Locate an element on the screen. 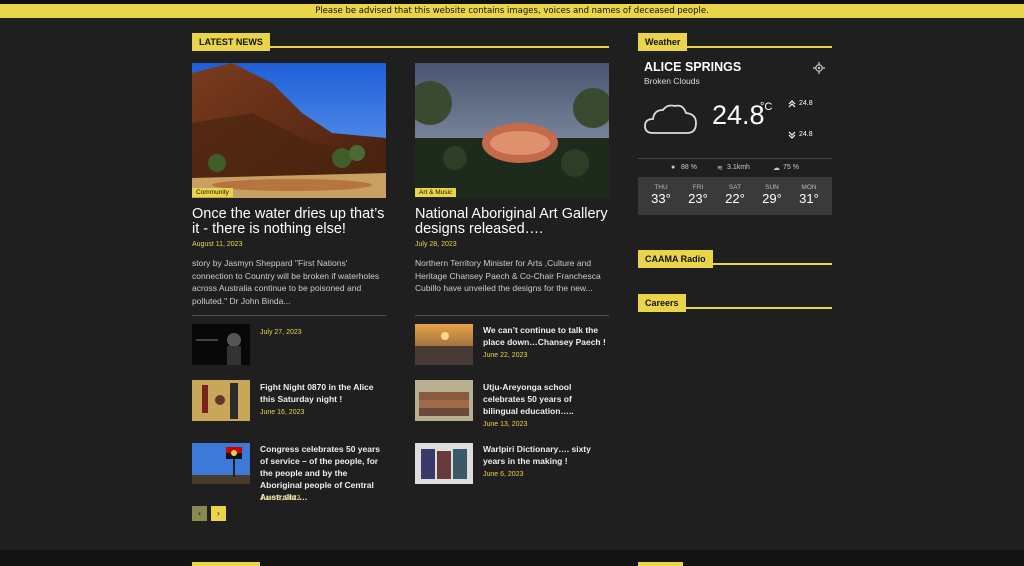 The height and width of the screenshot is (566, 1024). forecast-day-name: SAT is located at coordinates (735, 187).